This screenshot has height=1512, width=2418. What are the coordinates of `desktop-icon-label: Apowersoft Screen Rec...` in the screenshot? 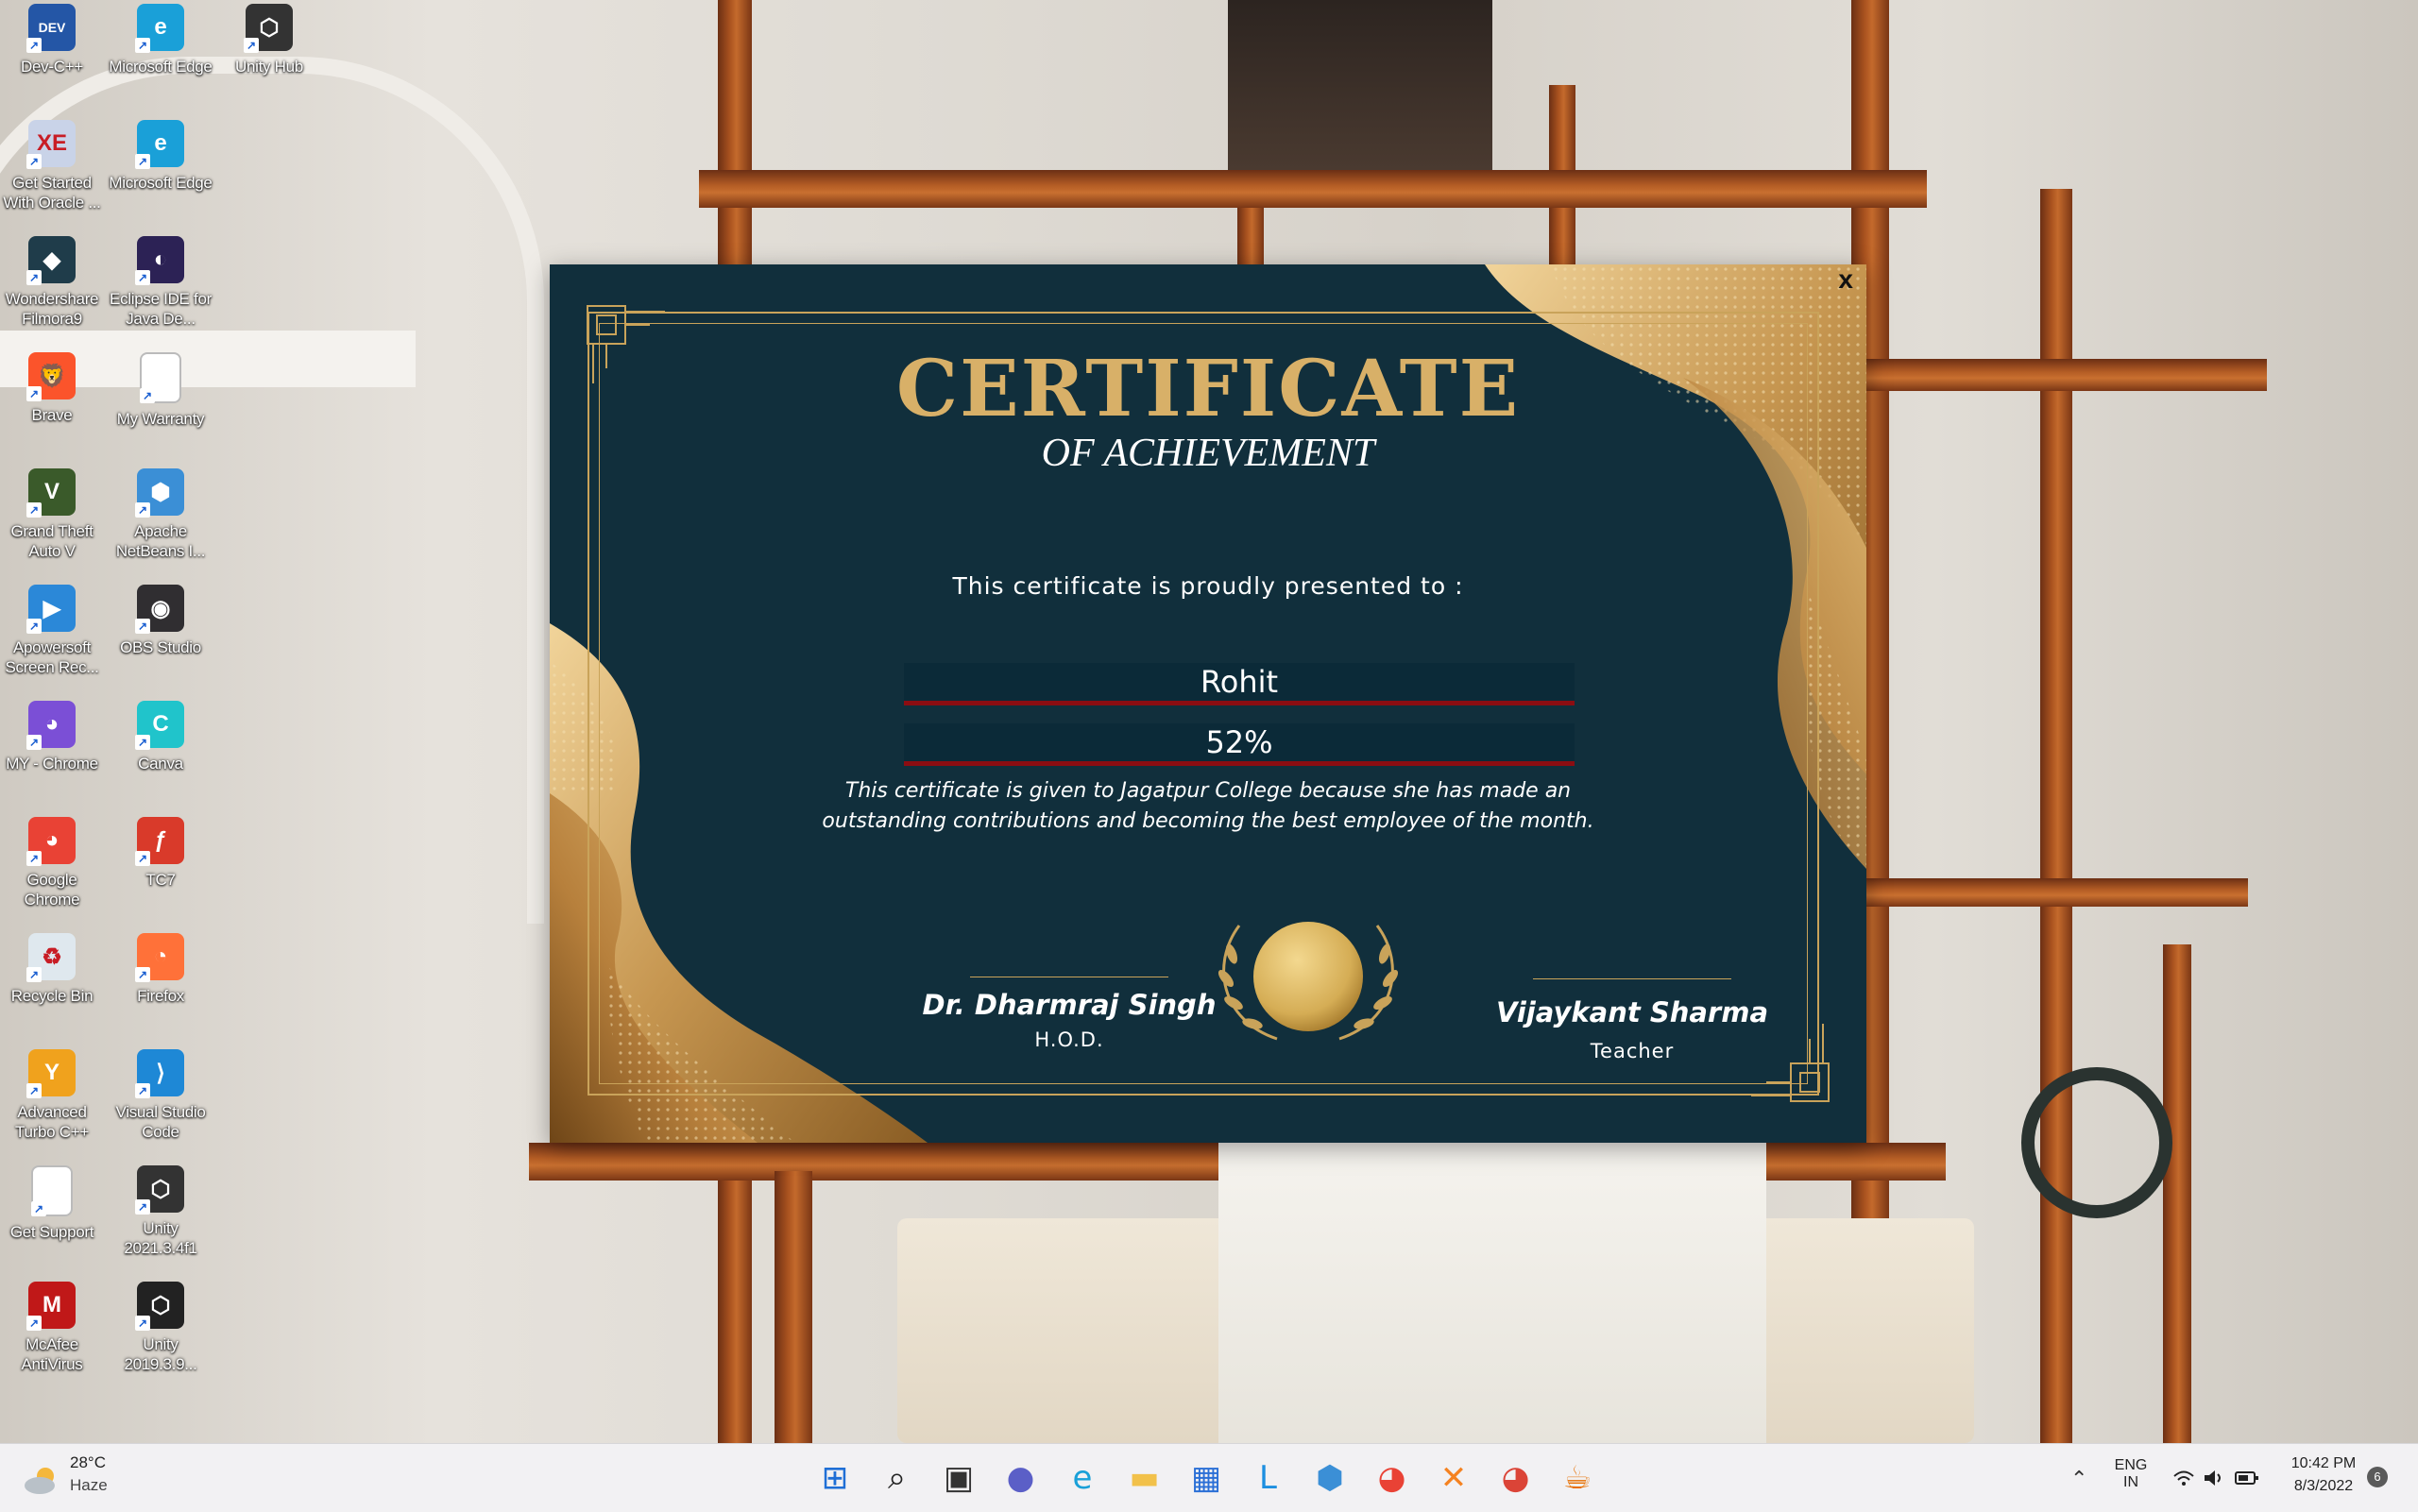 It's located at (52, 657).